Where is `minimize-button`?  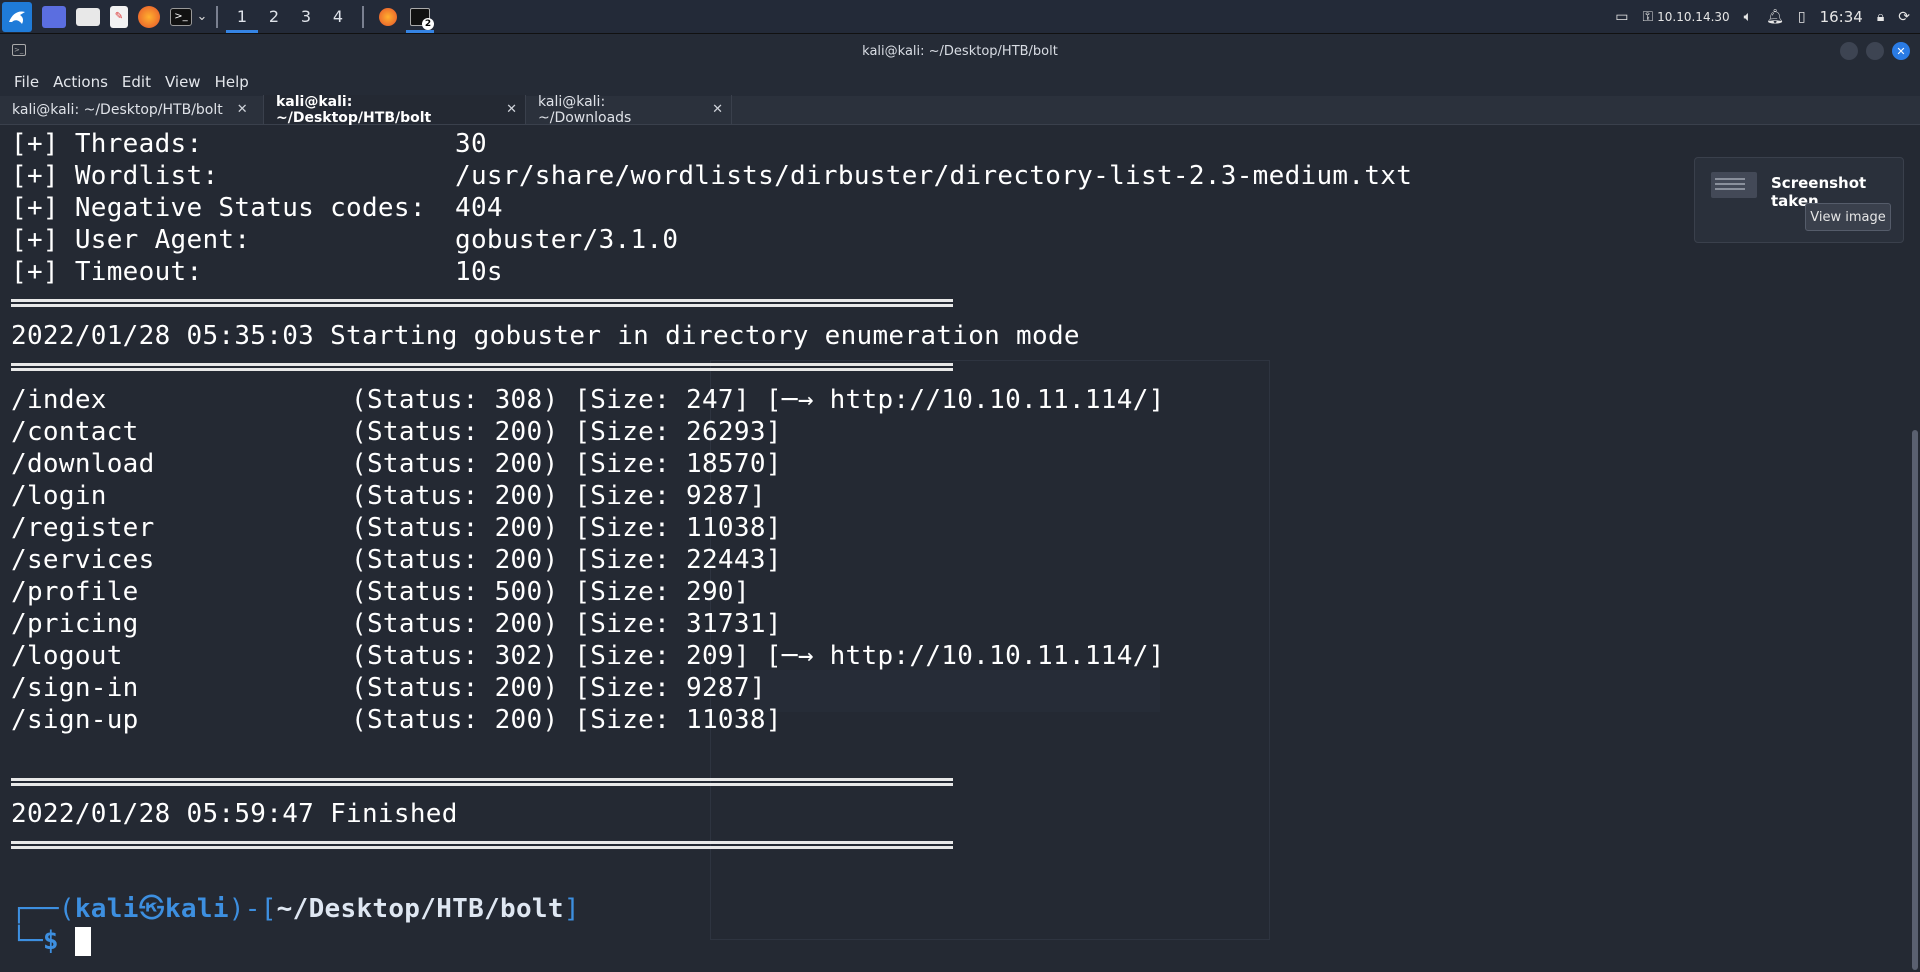 minimize-button is located at coordinates (1849, 51).